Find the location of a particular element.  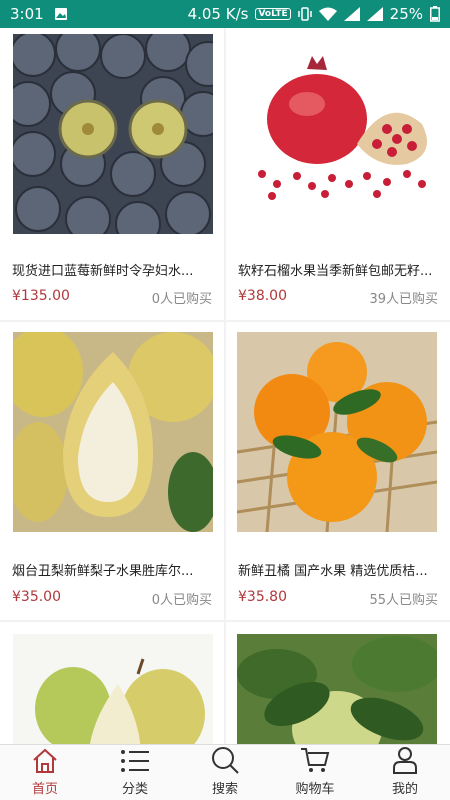

status-bar: 3:01 4.05 K/s VoLTE 25% is located at coordinates (225, 14).